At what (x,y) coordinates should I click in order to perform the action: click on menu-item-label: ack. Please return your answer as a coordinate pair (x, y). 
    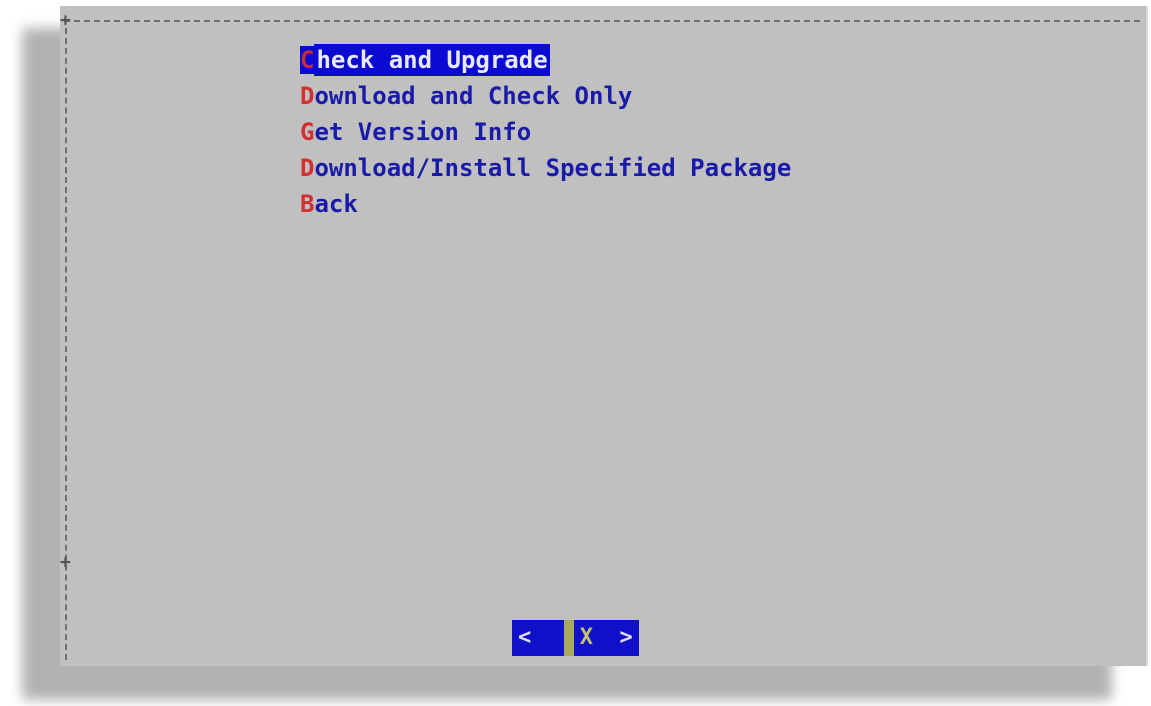
    Looking at the image, I should click on (336, 204).